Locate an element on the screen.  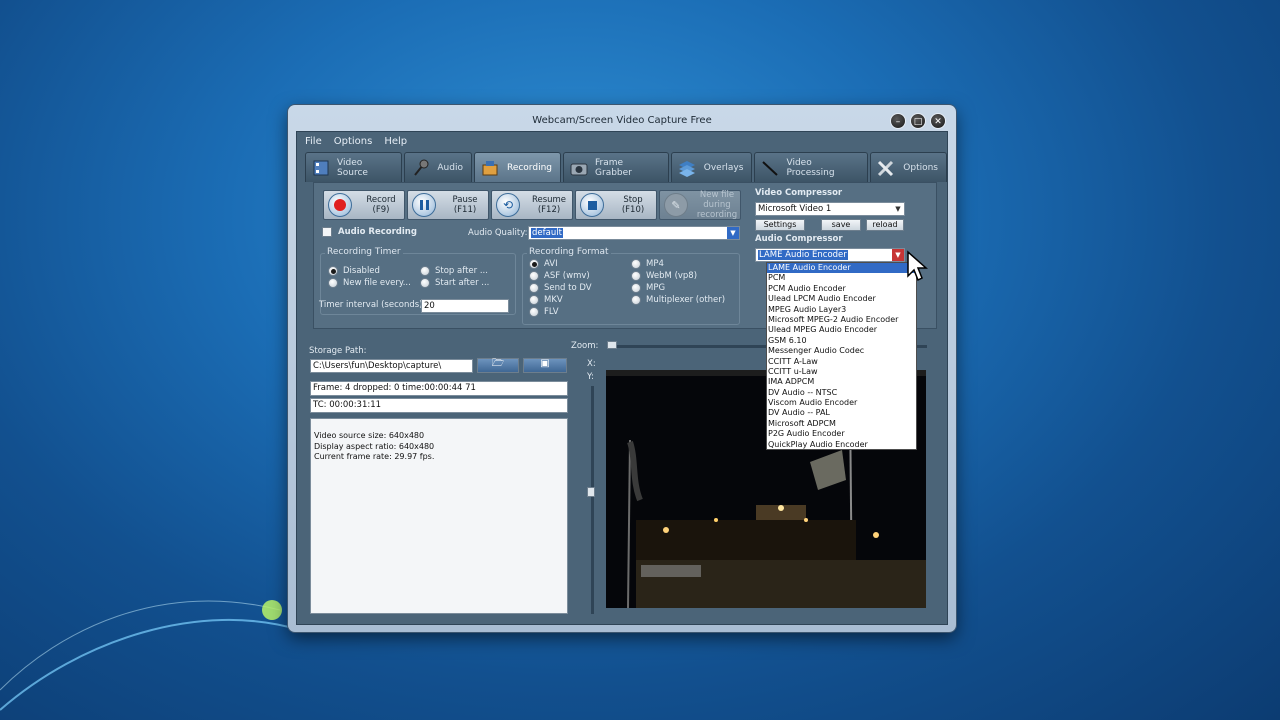
frame-status-field: Frame: 4 dropped: 0 time:00:00:44 71 is located at coordinates (439, 388).